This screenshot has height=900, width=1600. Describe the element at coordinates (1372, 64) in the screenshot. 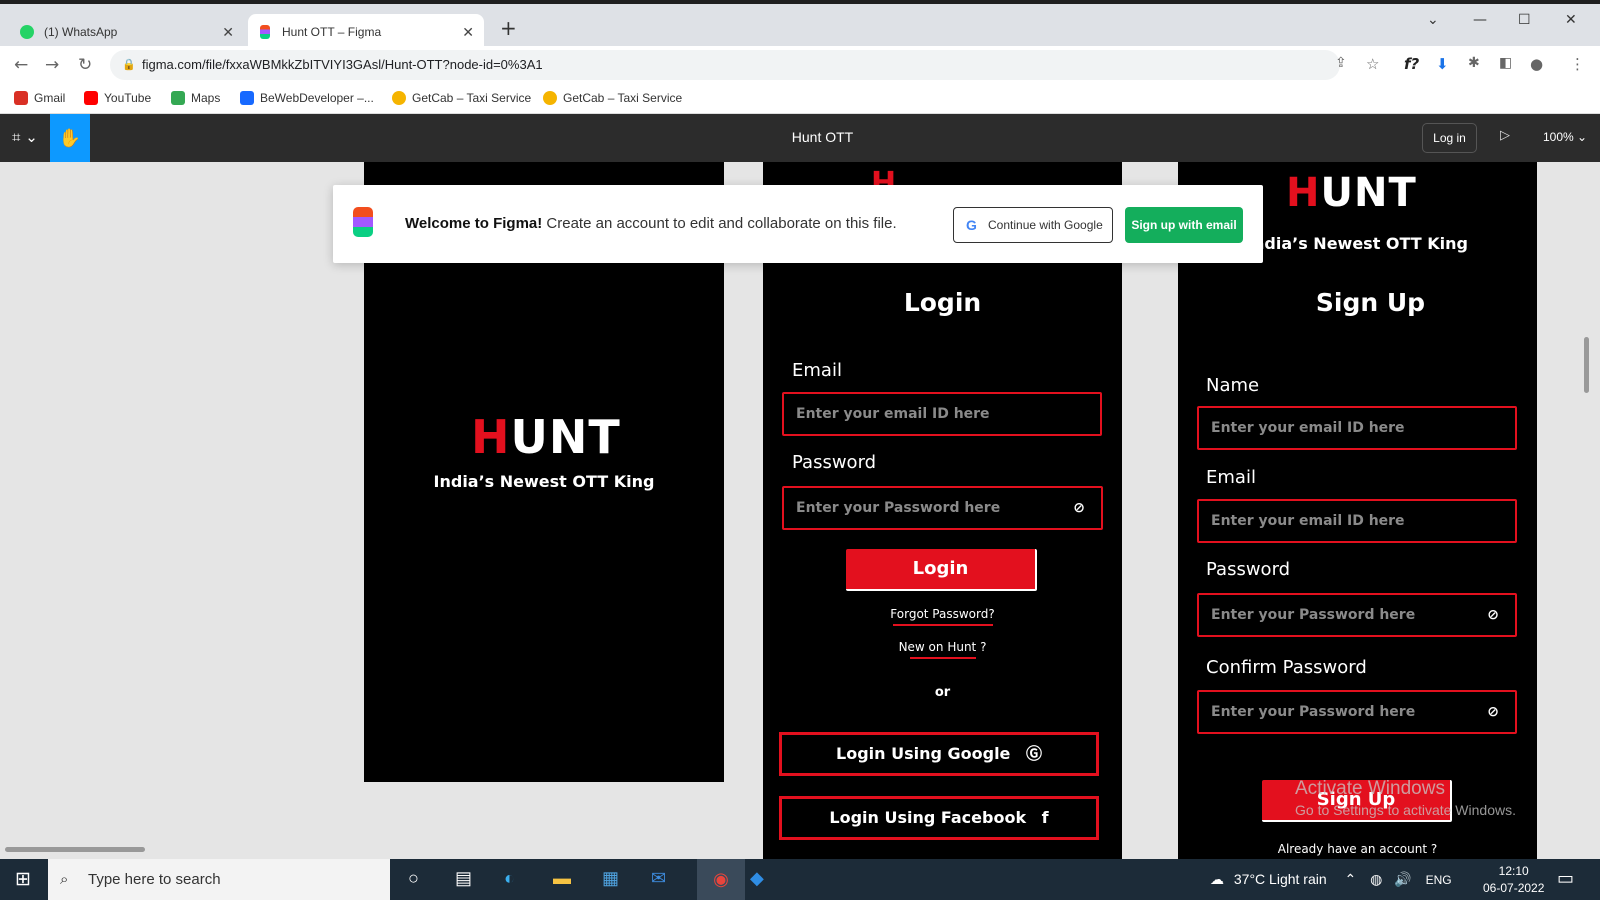

I see `bookmark-star-icon: ☆` at that location.